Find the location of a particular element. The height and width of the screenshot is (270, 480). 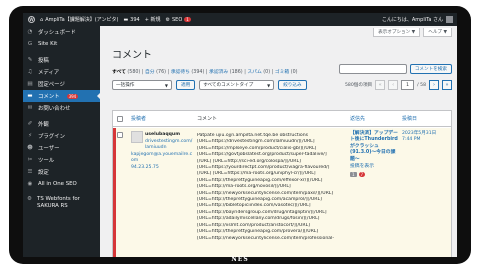

help-tab: ヘルプ ▼ is located at coordinates (437, 32).